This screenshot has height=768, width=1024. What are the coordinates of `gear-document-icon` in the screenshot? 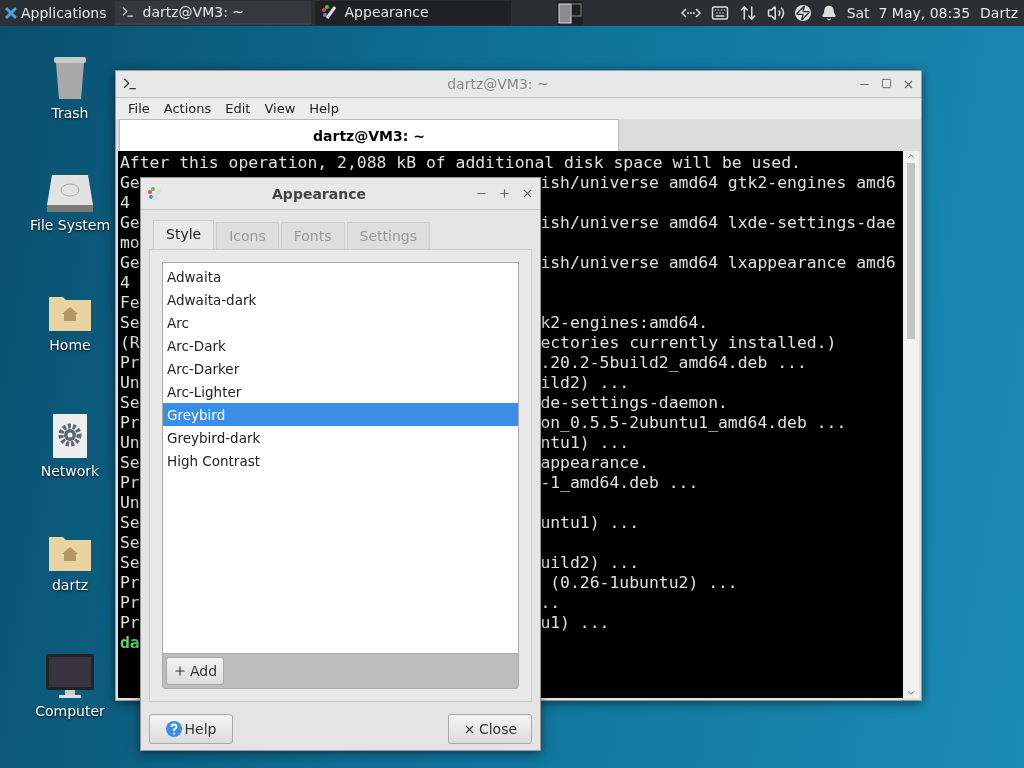 It's located at (70, 436).